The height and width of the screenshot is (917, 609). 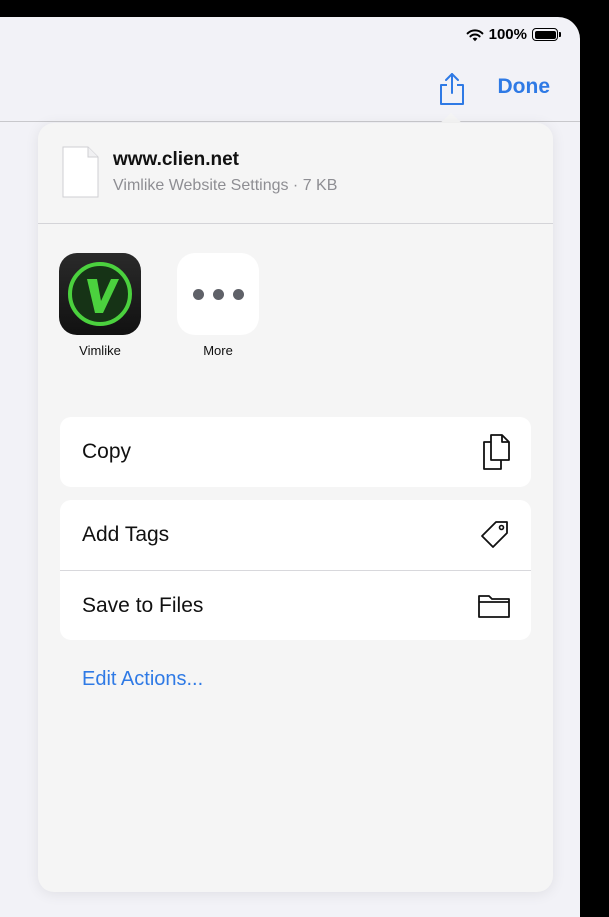 What do you see at coordinates (80, 172) in the screenshot?
I see `document-icon` at bounding box center [80, 172].